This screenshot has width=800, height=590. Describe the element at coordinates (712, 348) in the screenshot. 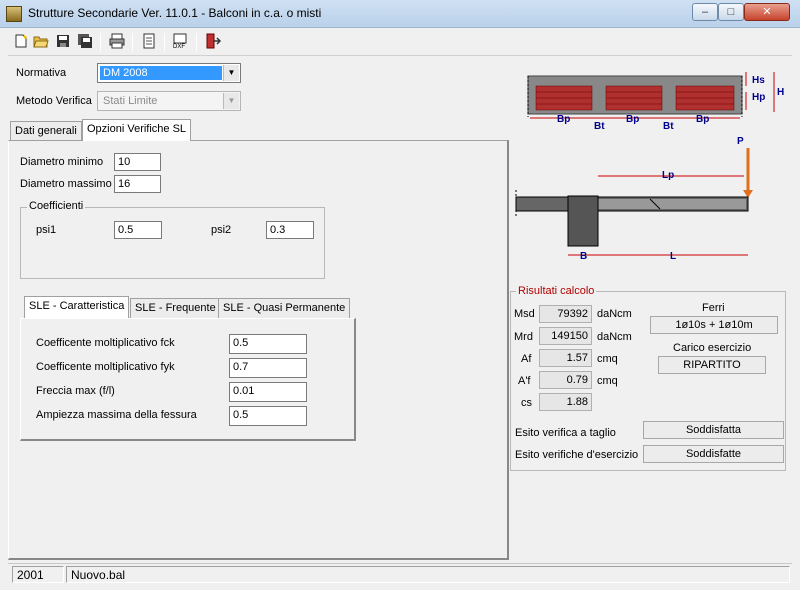

I see `carico-label: Carico esercizio` at that location.